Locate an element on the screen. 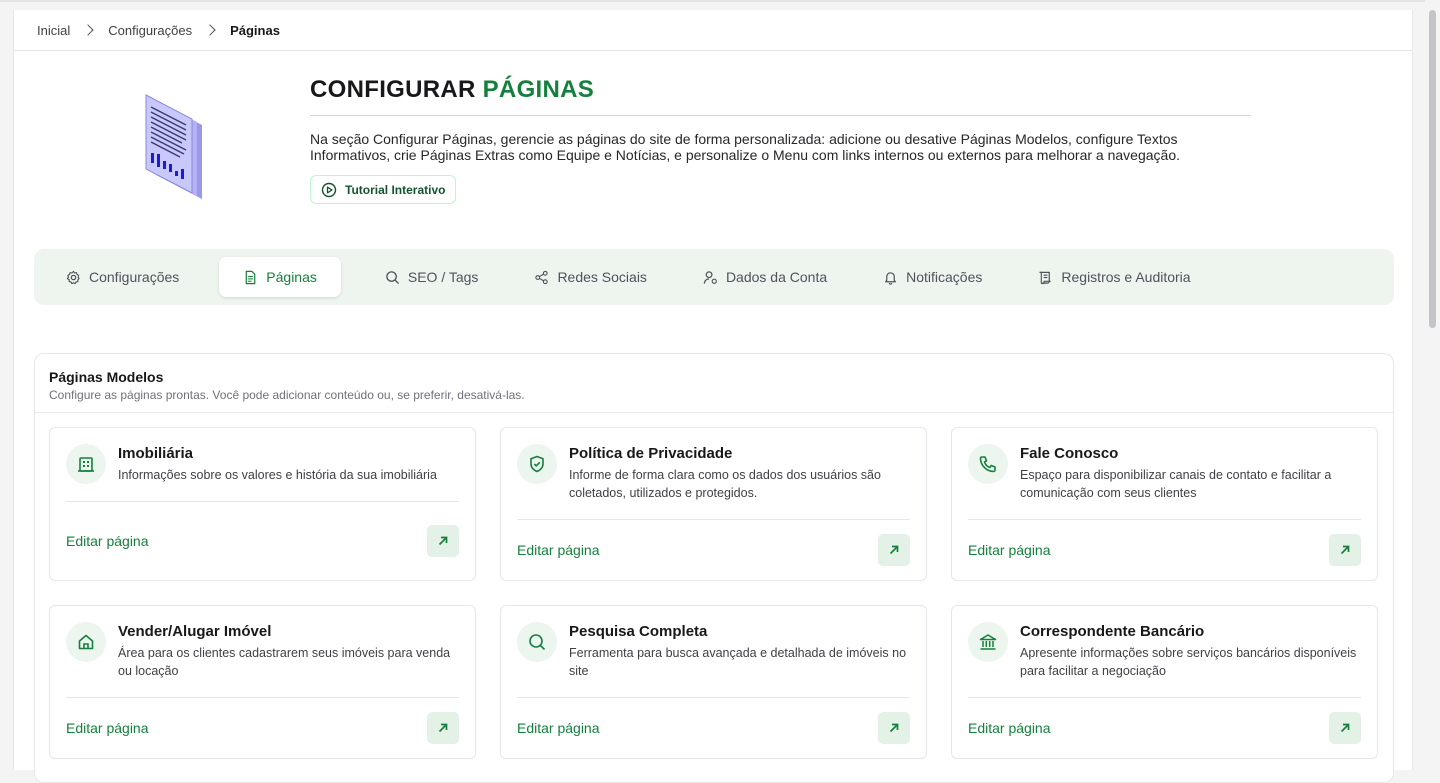  user-icon is located at coordinates (710, 277).